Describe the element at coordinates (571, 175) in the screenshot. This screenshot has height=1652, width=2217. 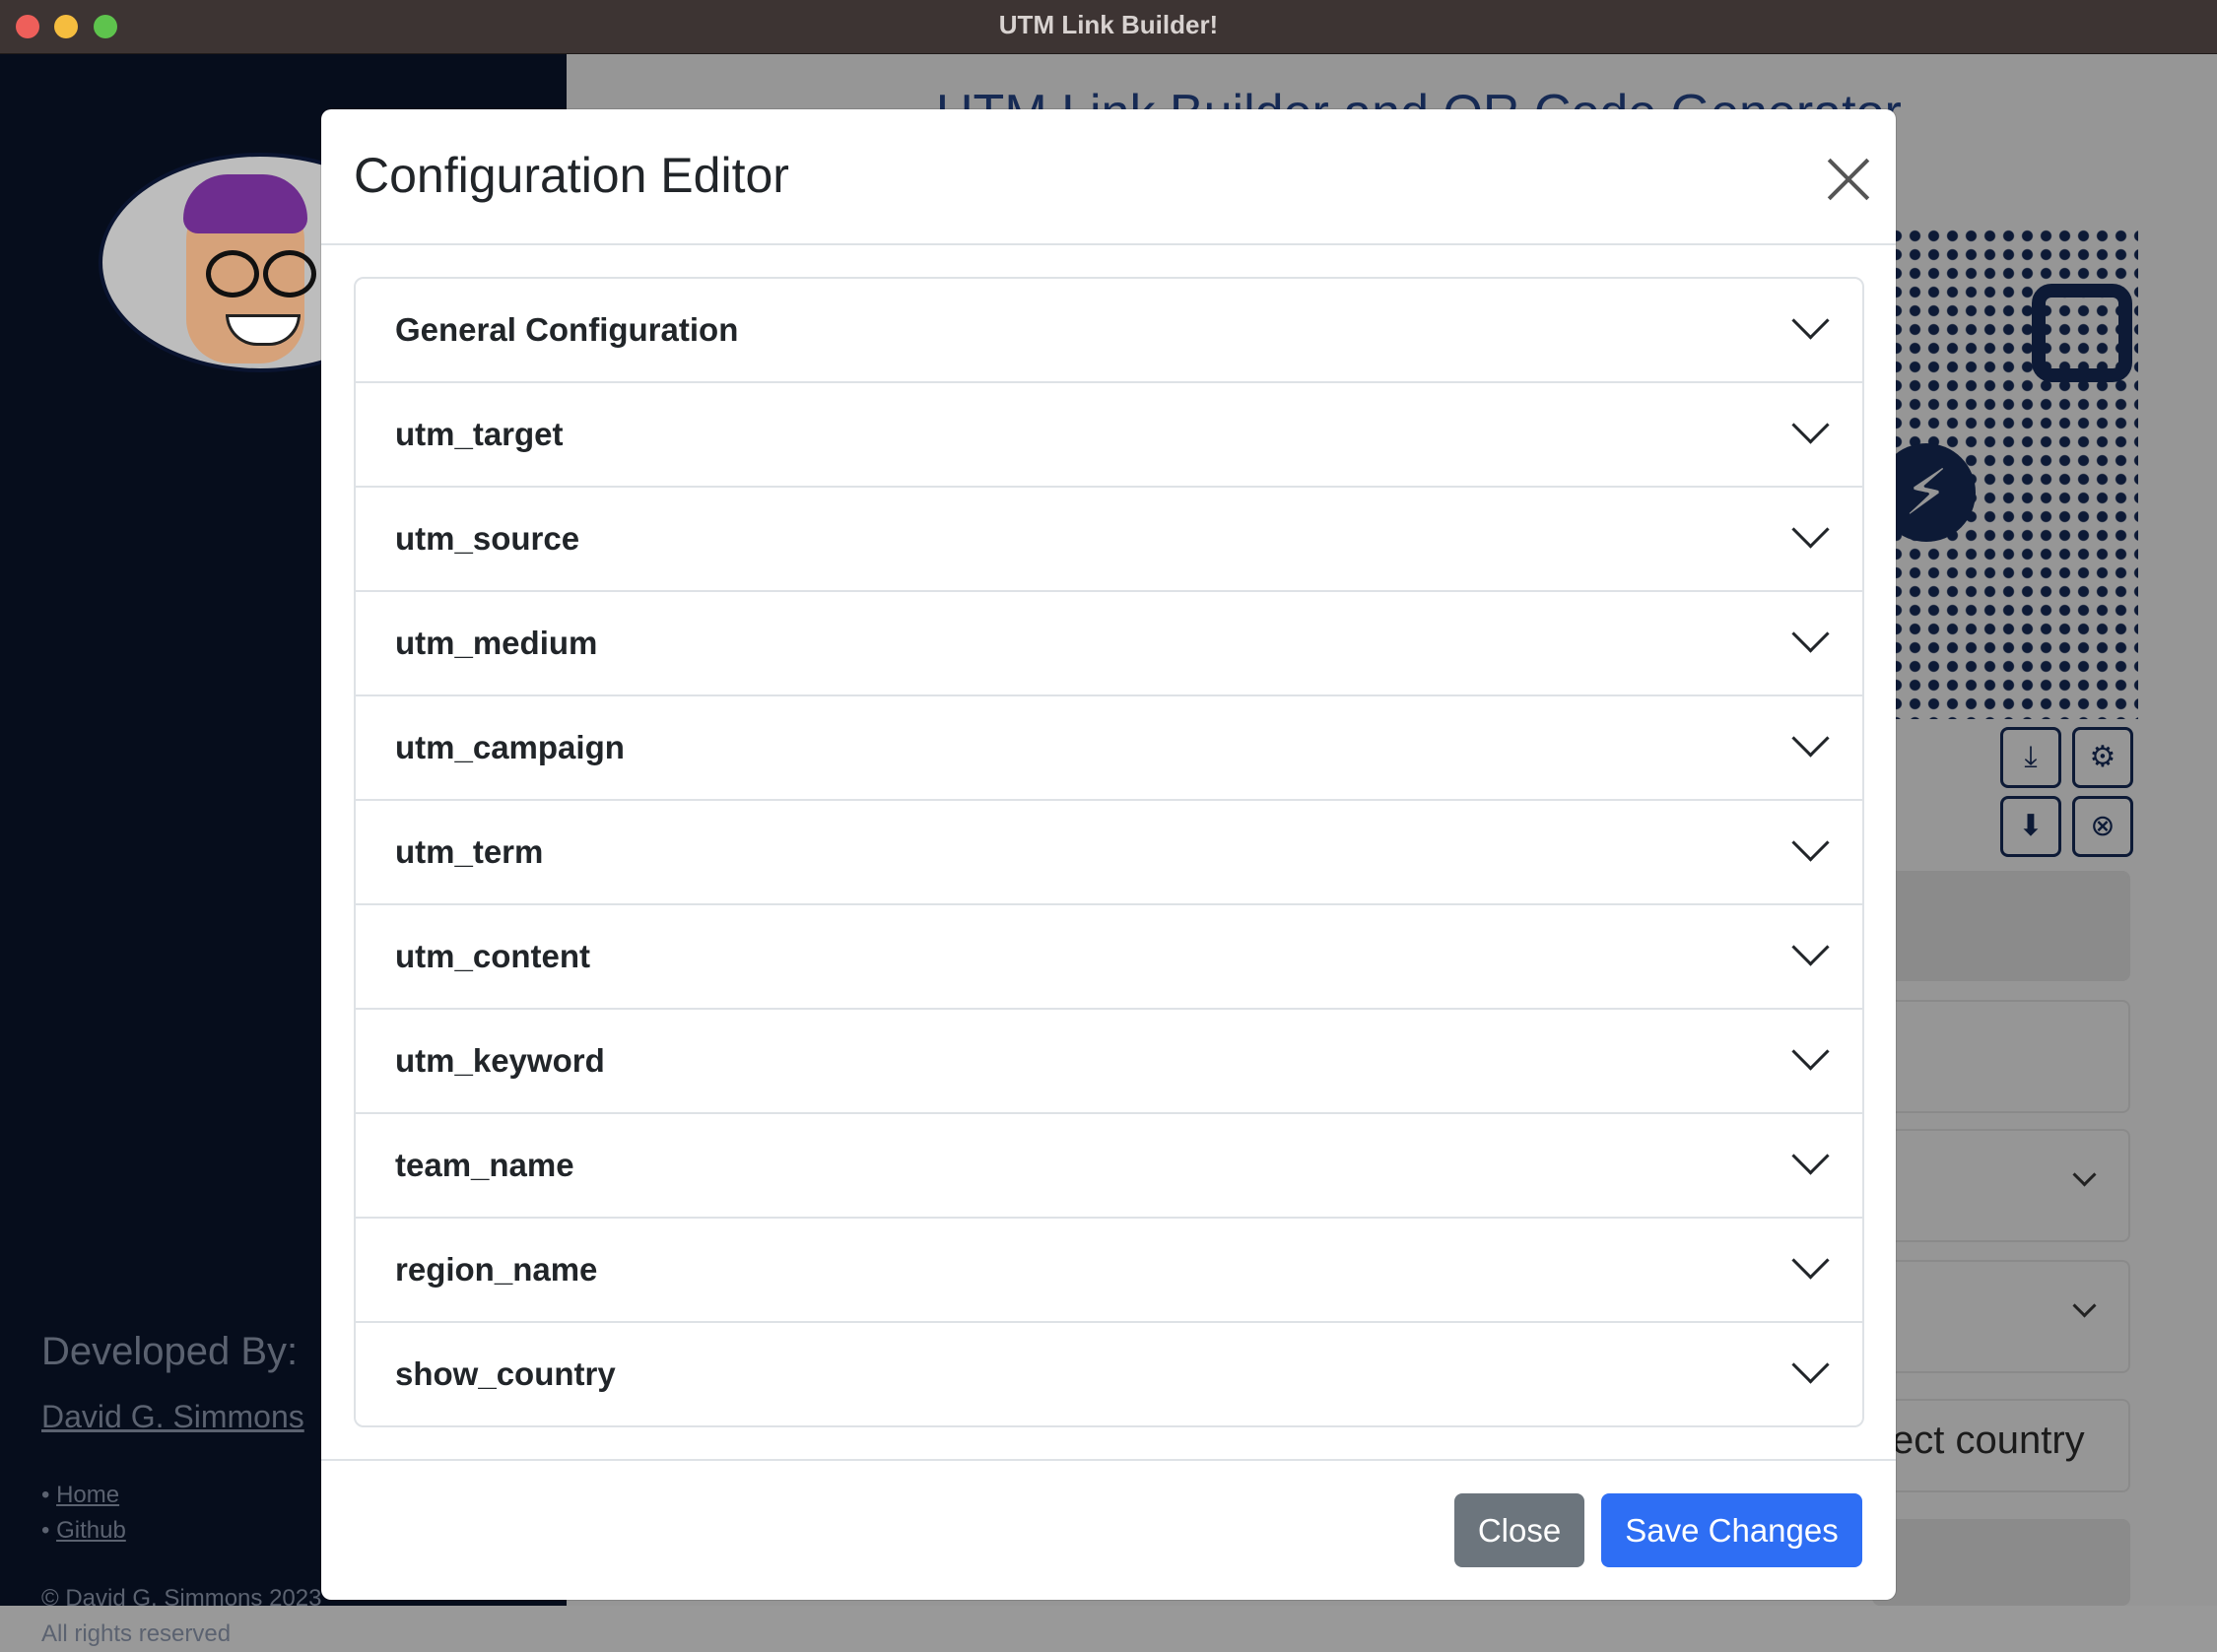
I see `modal-title: Configuration Editor` at that location.